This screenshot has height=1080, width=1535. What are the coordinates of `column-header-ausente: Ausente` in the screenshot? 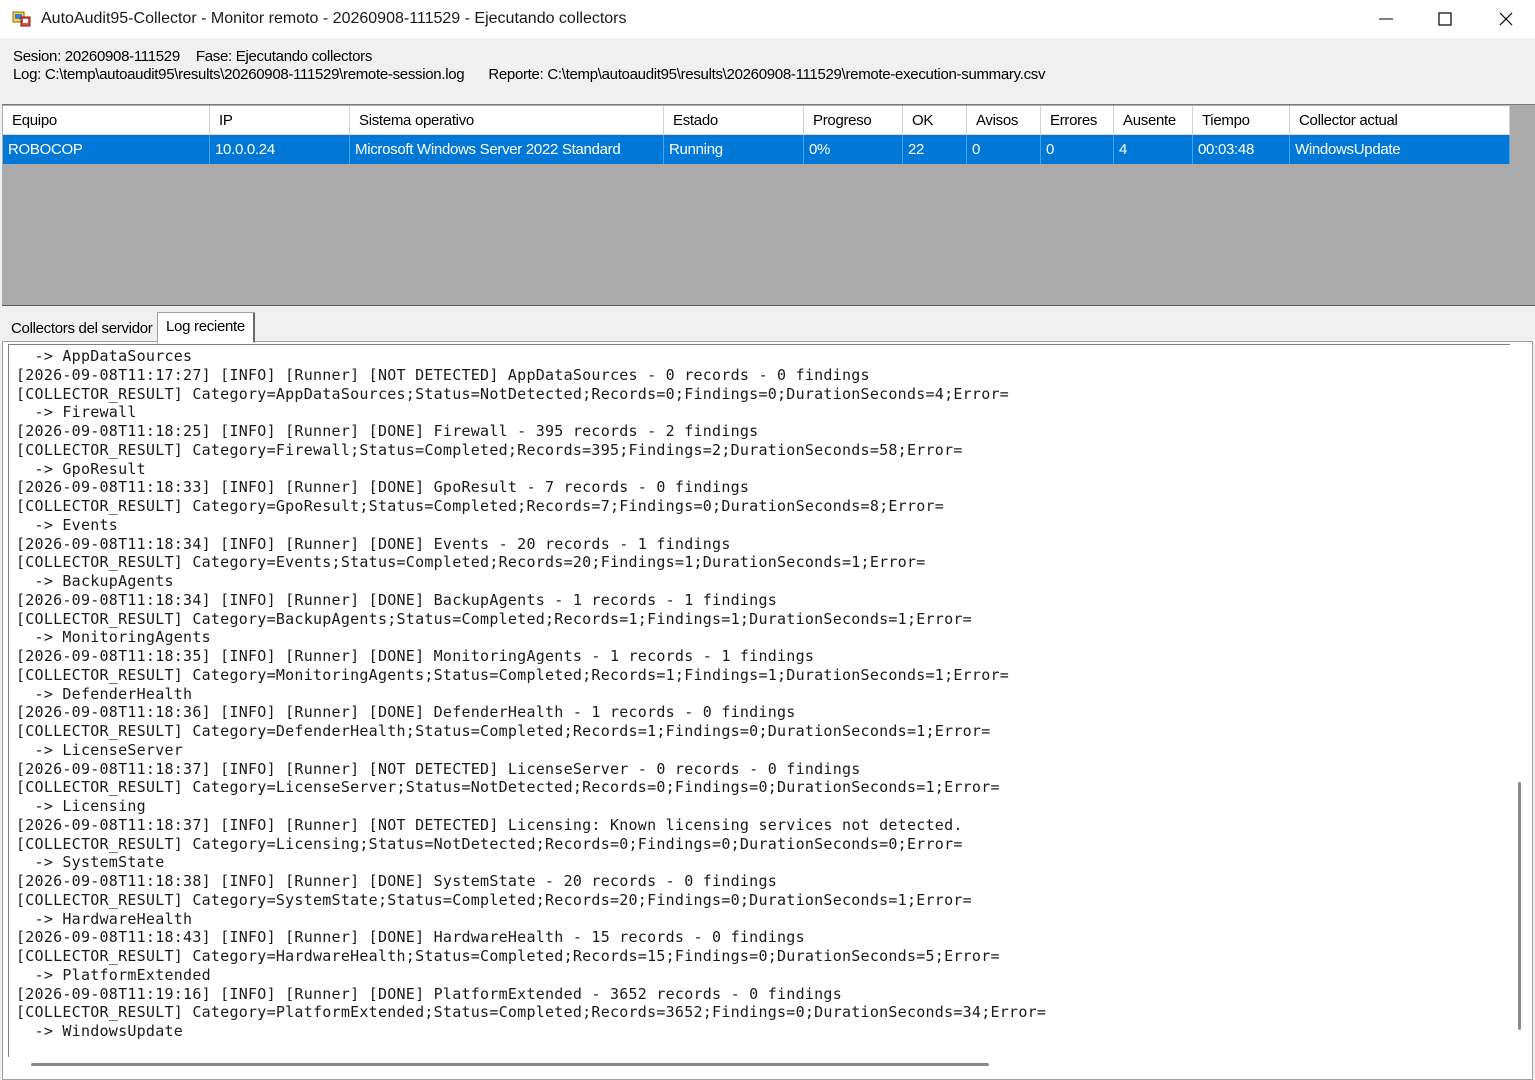 It's located at (1153, 120).